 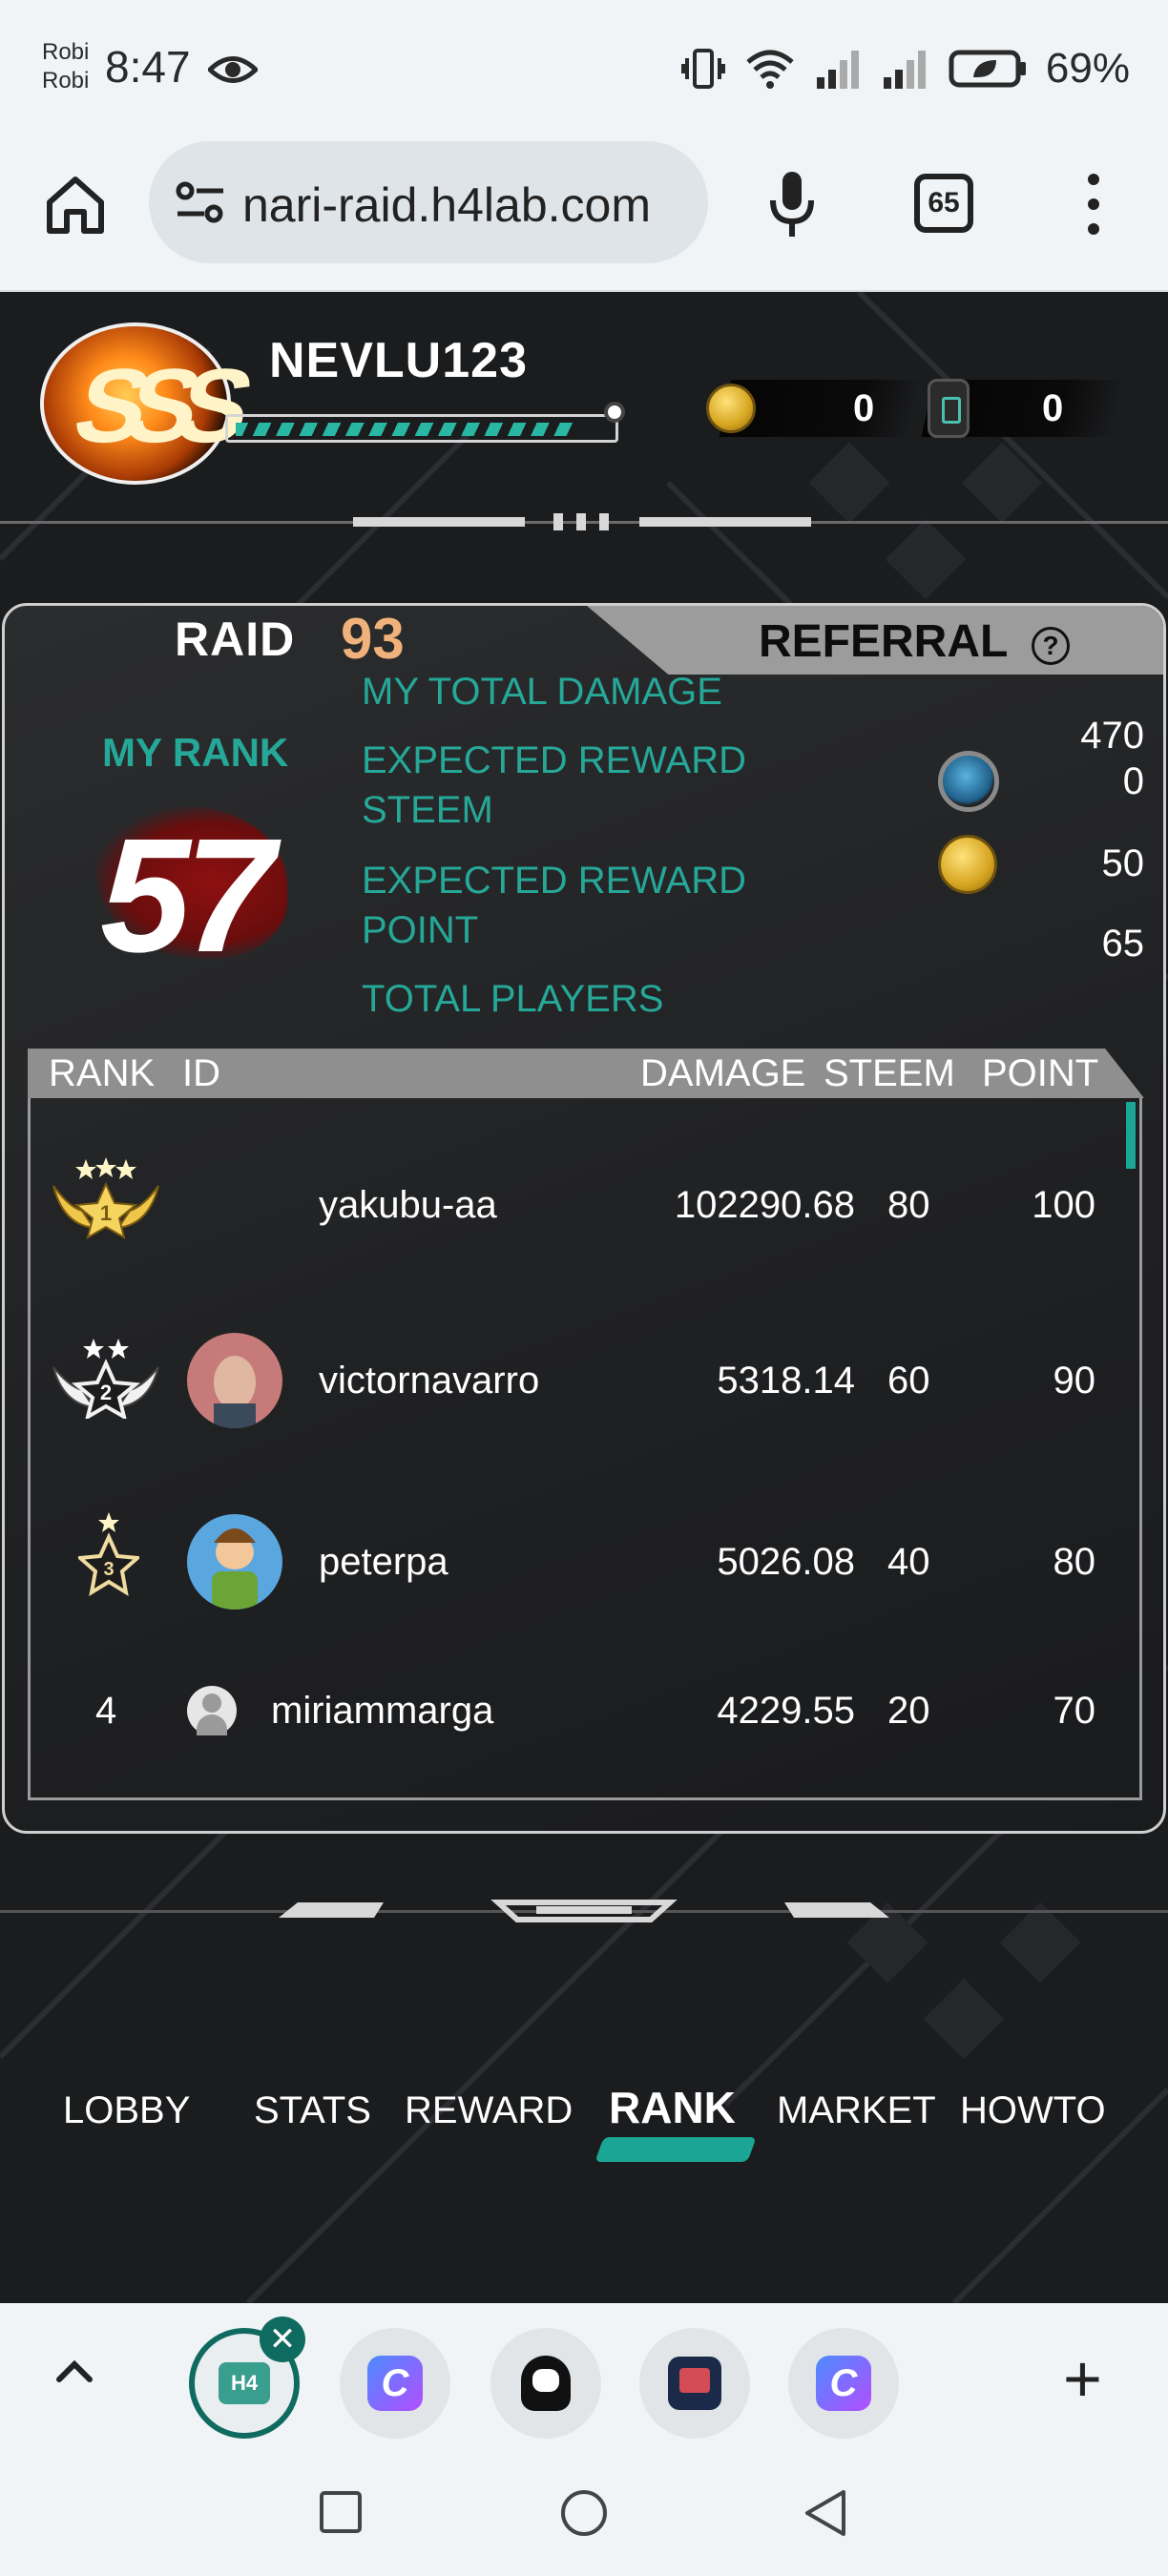 I want to click on nav-stats: STATS, so click(x=312, y=2110).